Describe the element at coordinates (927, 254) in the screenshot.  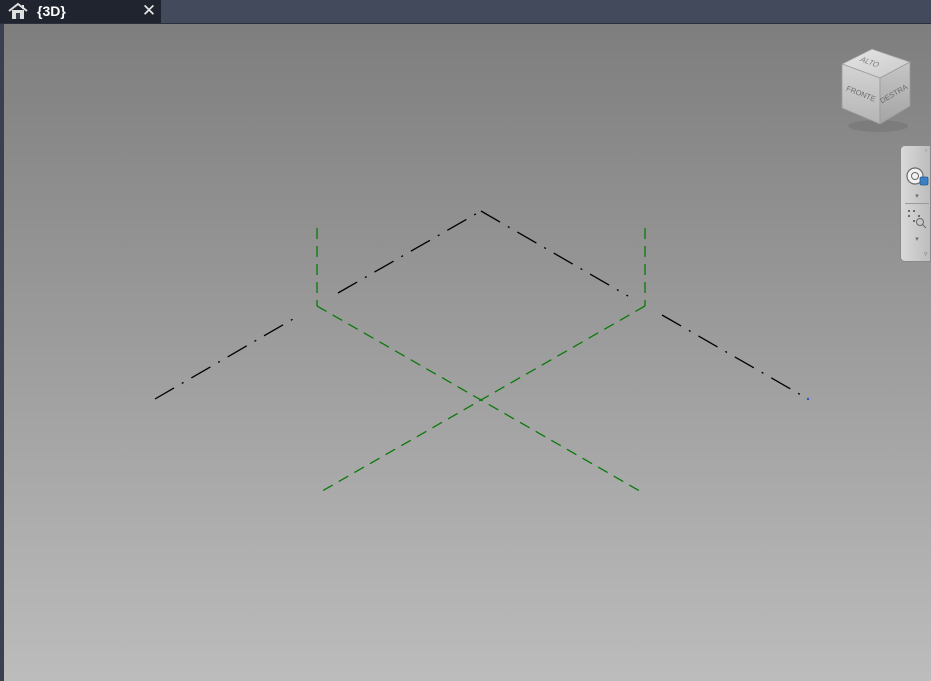
I see `navbar-options-icon: ▿` at that location.